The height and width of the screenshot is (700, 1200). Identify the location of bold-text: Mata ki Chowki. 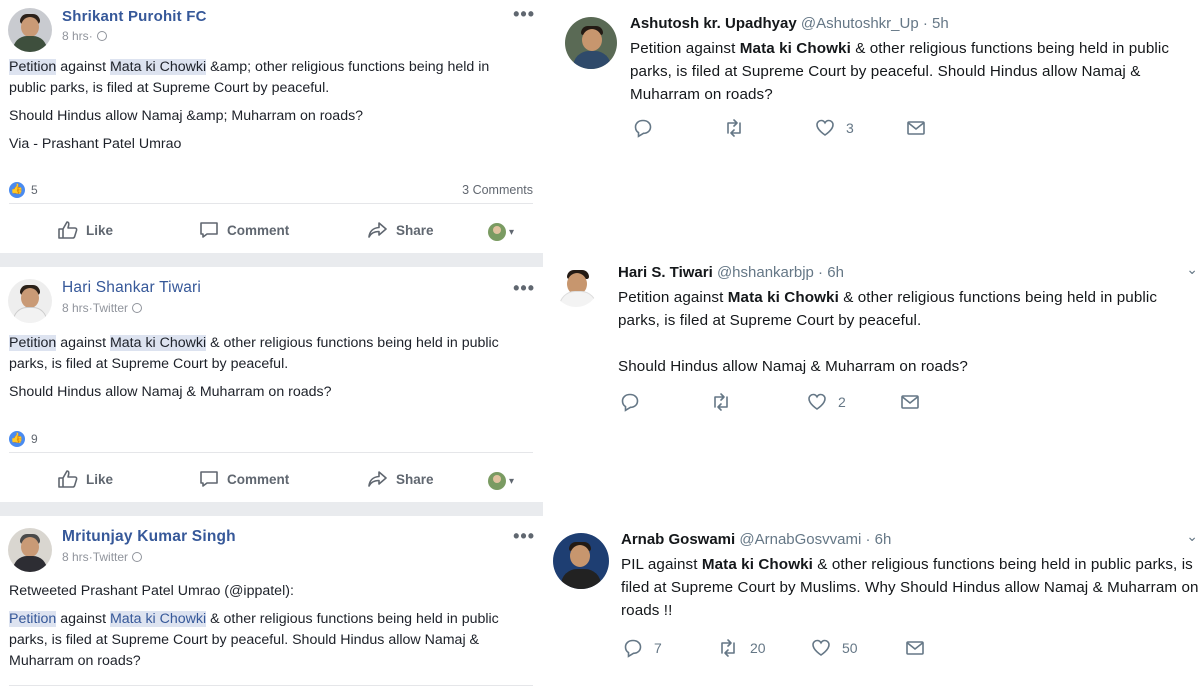
(757, 564).